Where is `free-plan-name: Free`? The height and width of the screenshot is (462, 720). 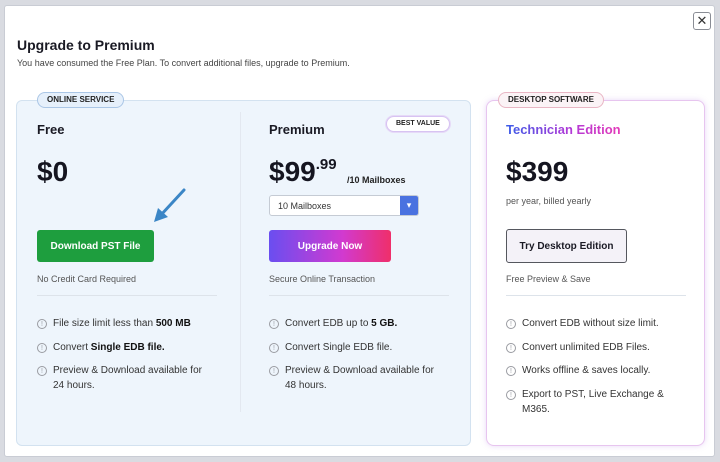 free-plan-name: Free is located at coordinates (51, 129).